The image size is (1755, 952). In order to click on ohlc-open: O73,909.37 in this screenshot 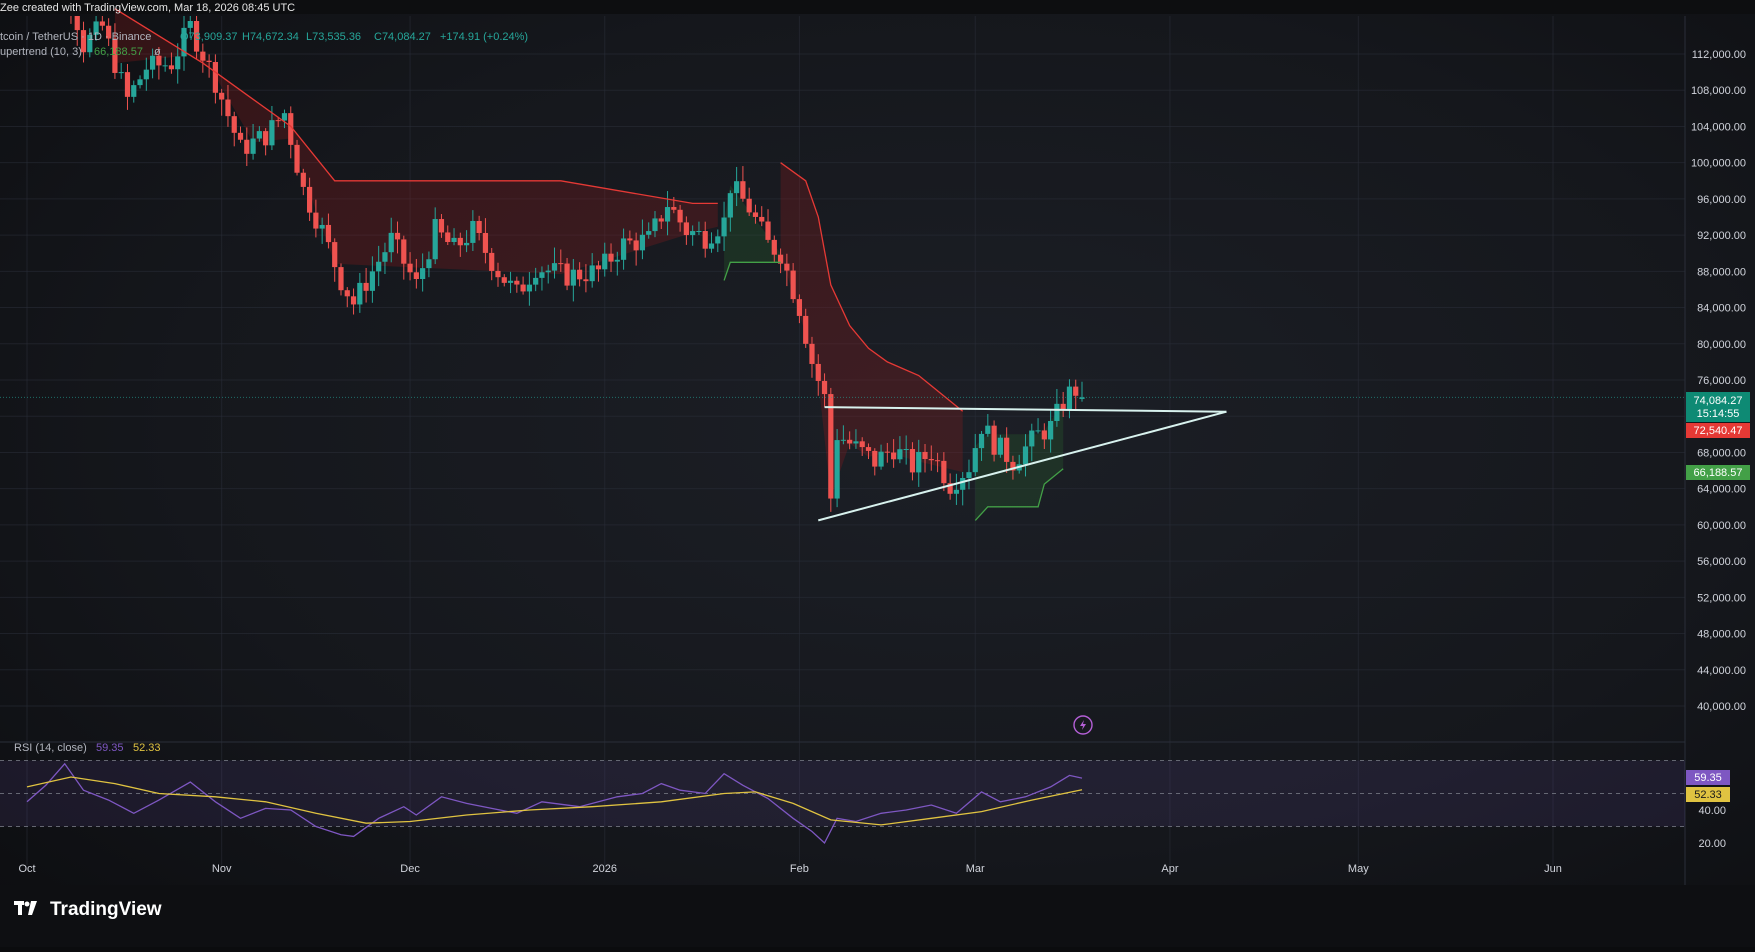, I will do `click(209, 37)`.